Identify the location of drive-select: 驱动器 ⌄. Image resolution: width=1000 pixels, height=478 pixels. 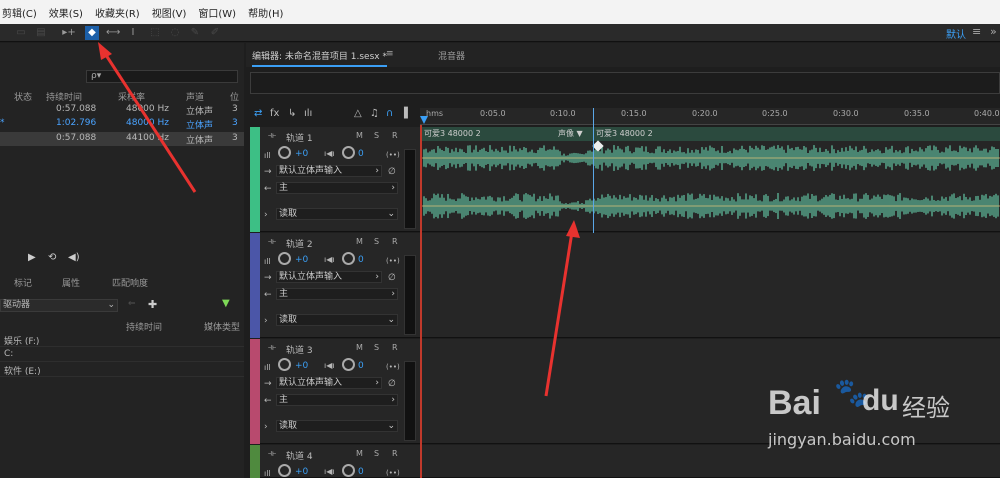
(59, 305).